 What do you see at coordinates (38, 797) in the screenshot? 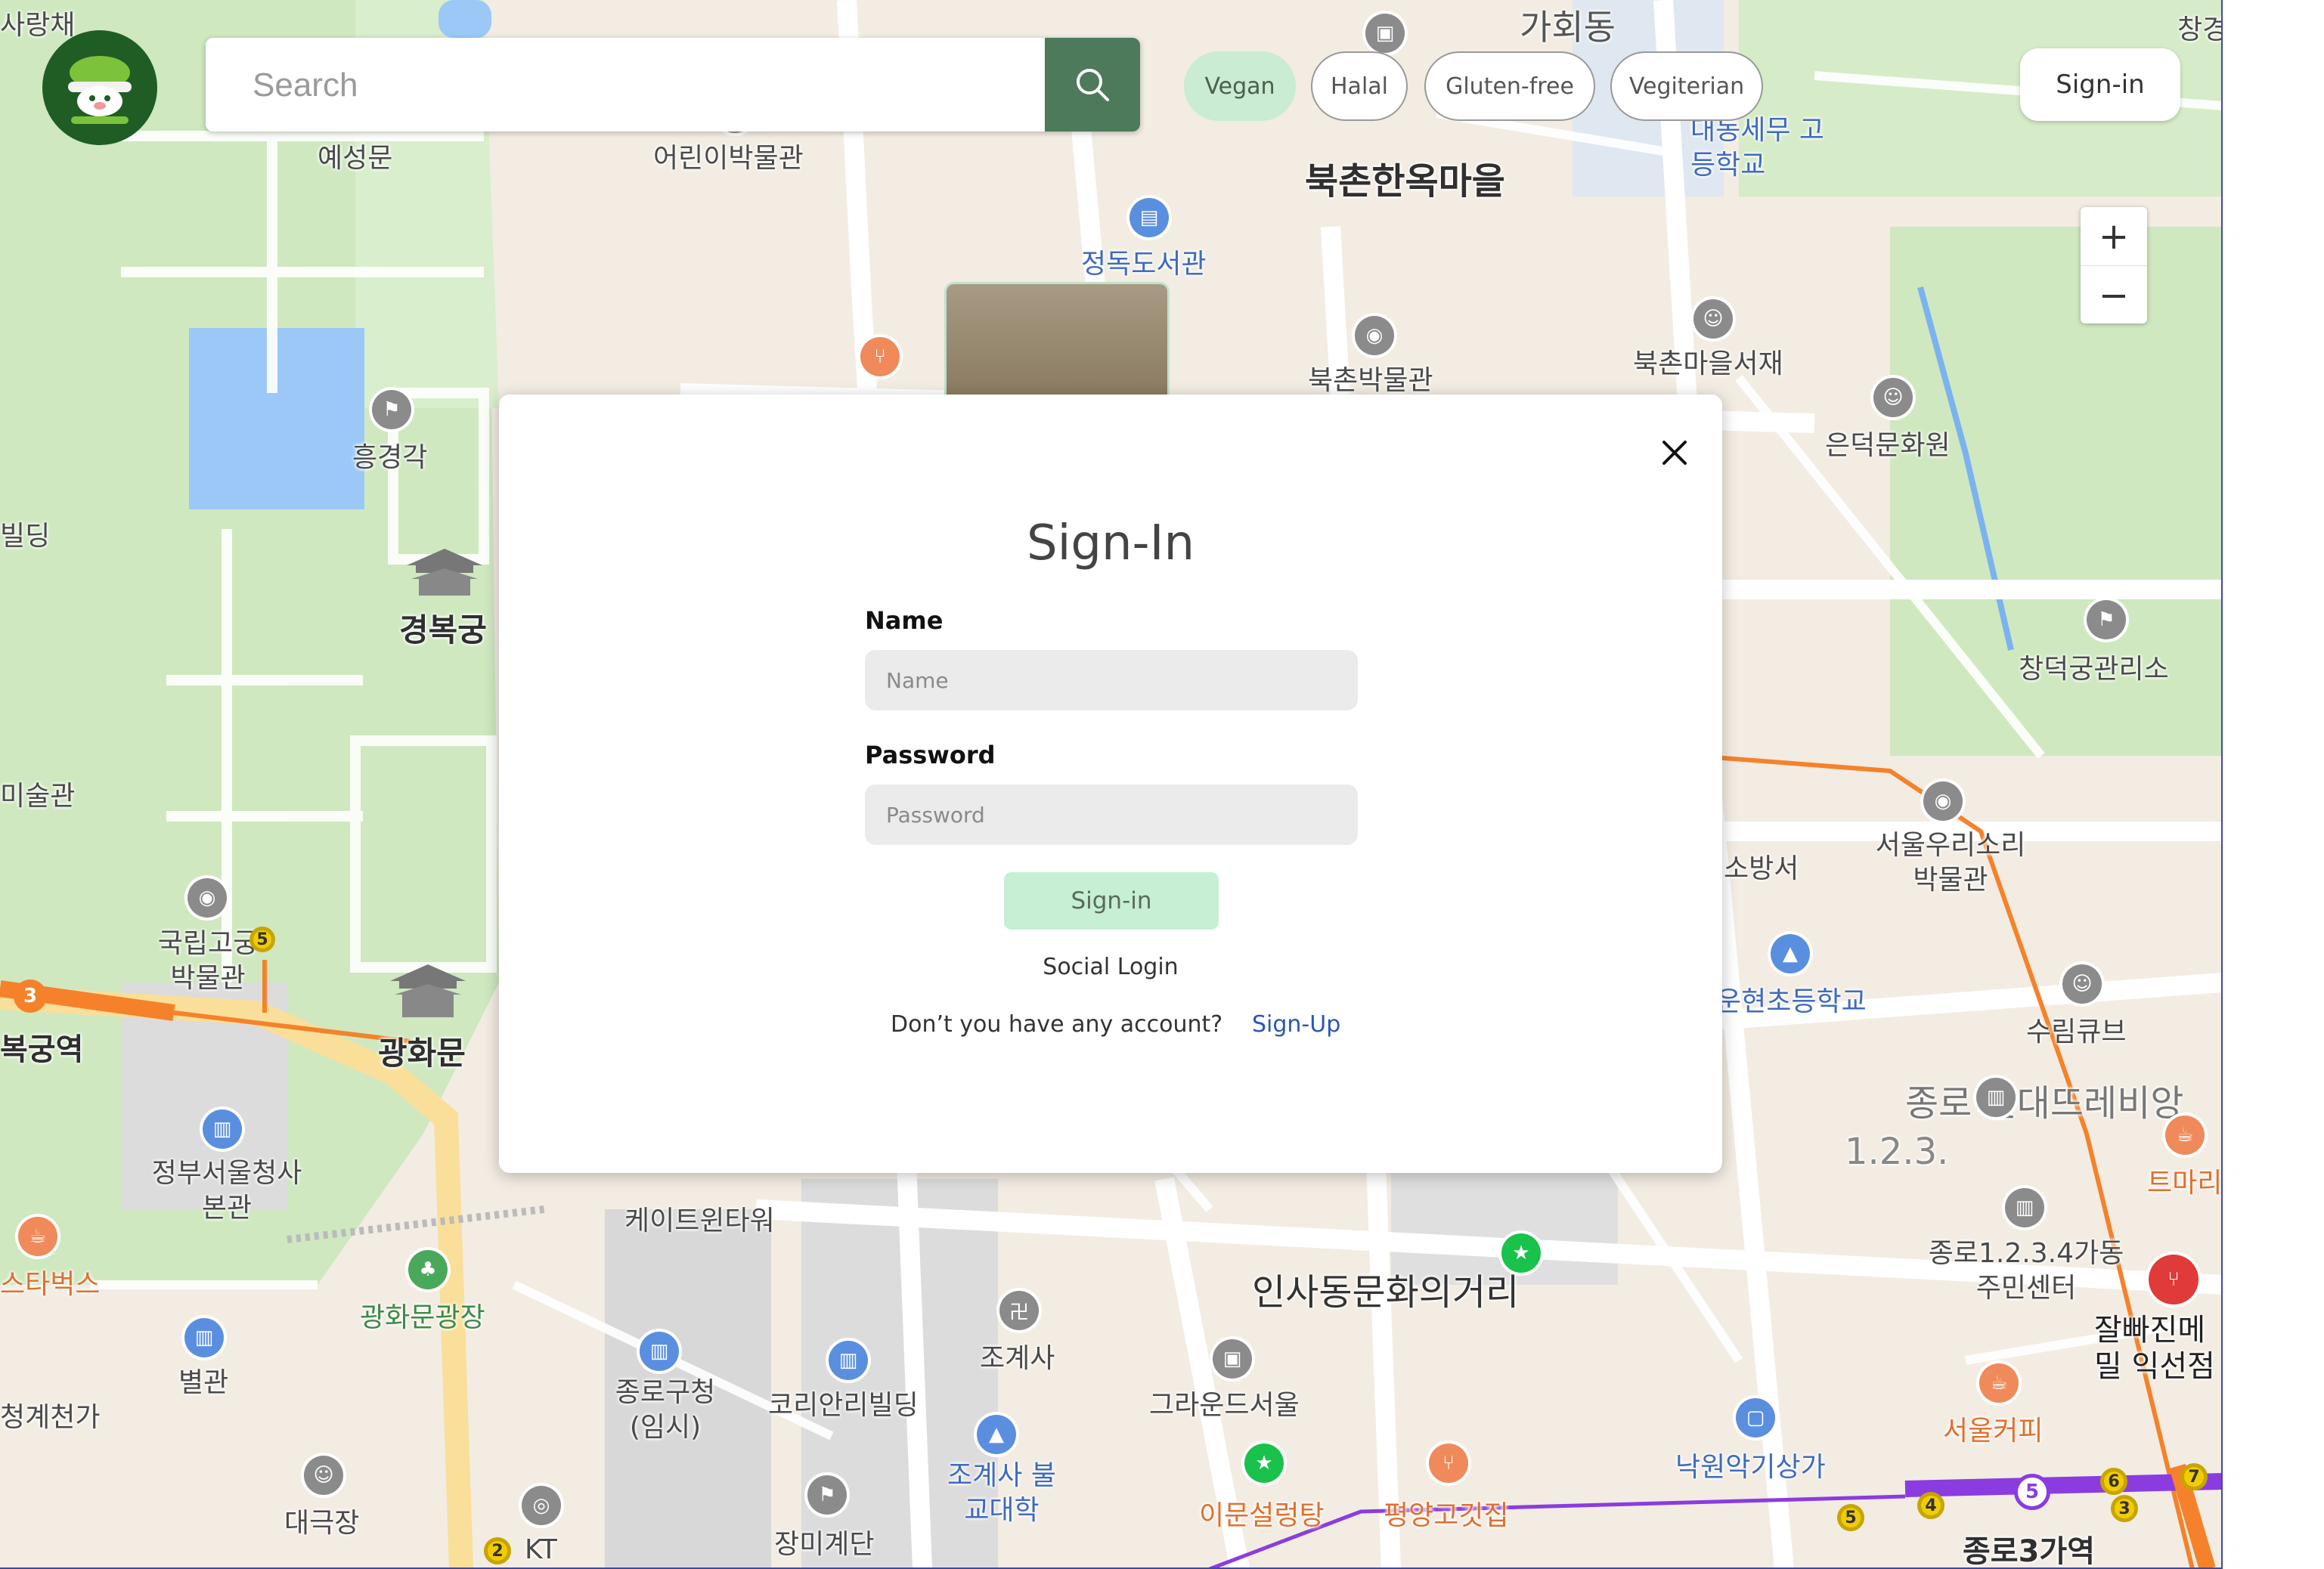
I see `map-label-art-museum: 미술관` at bounding box center [38, 797].